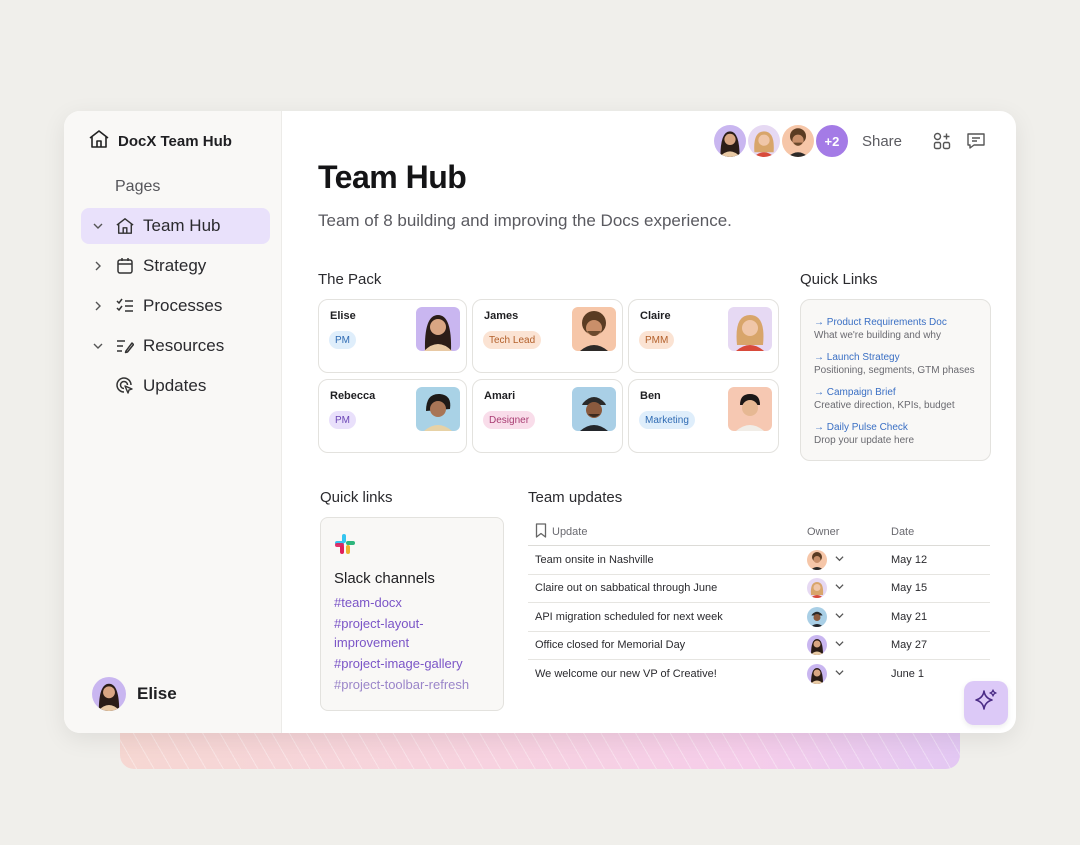 The width and height of the screenshot is (1080, 845). What do you see at coordinates (655, 316) in the screenshot?
I see `member-name: Claire` at bounding box center [655, 316].